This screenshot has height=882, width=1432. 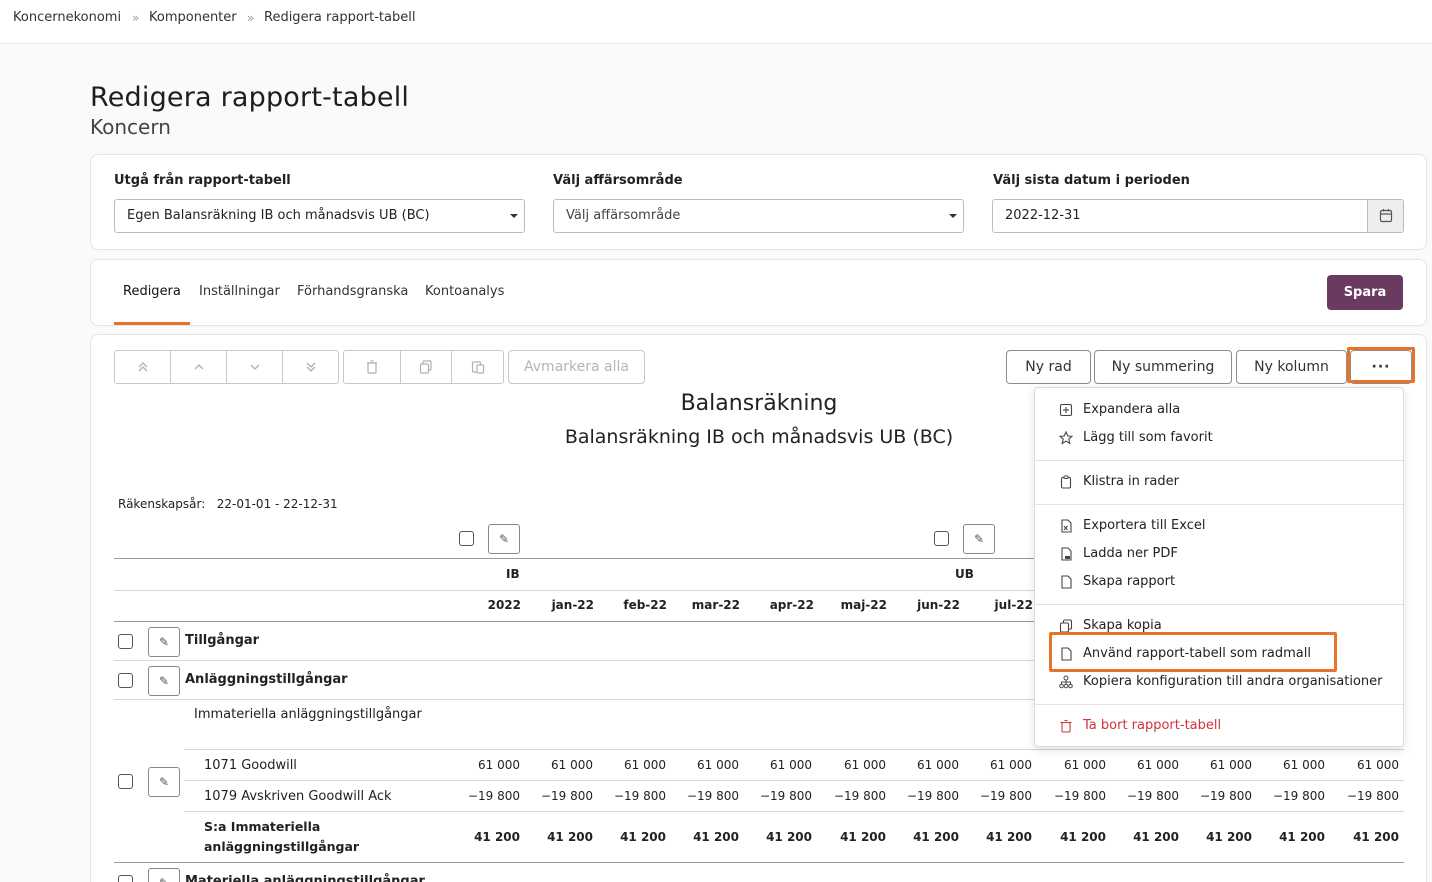 What do you see at coordinates (250, 97) in the screenshot?
I see `page-title: Redigera rapport-tabell` at bounding box center [250, 97].